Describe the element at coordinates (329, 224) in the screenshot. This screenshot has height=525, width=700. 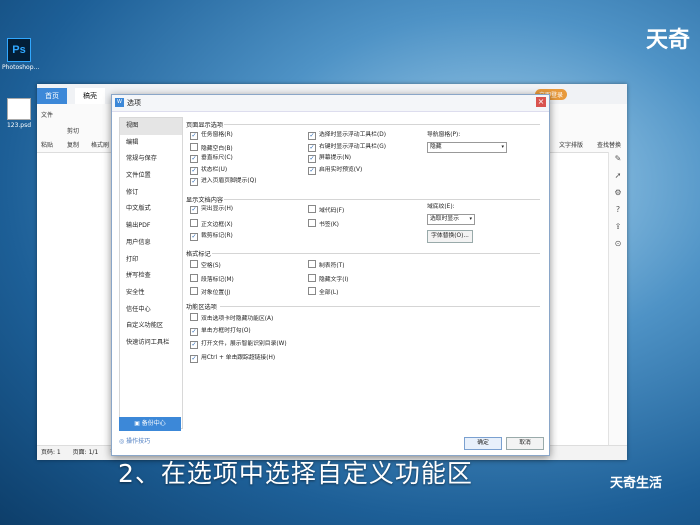
I see `option-label: 书签(K)` at that location.